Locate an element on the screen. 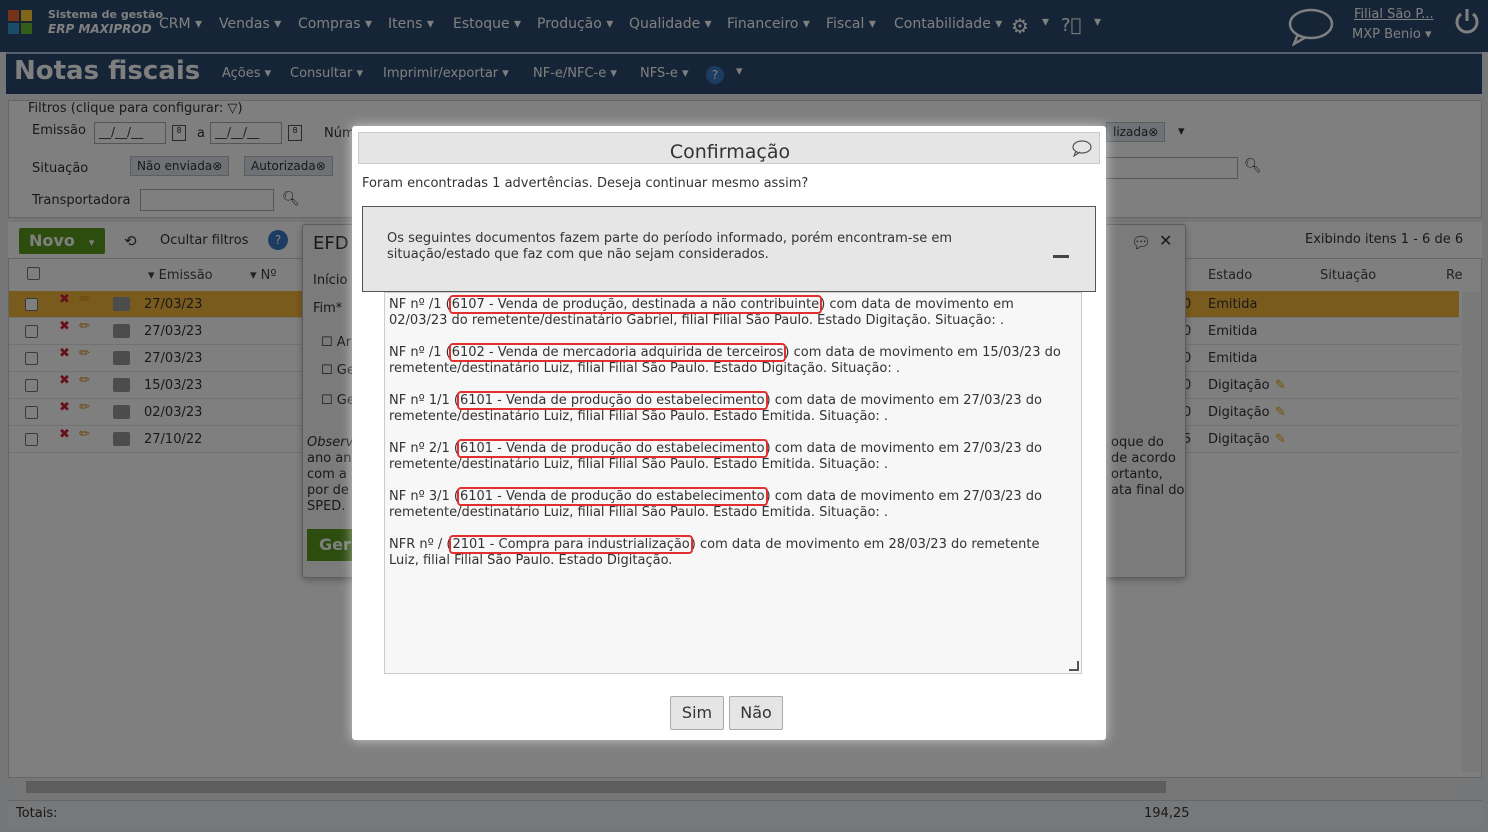 The width and height of the screenshot is (1488, 832). dialog-titlebar: Confirmação is located at coordinates (729, 148).